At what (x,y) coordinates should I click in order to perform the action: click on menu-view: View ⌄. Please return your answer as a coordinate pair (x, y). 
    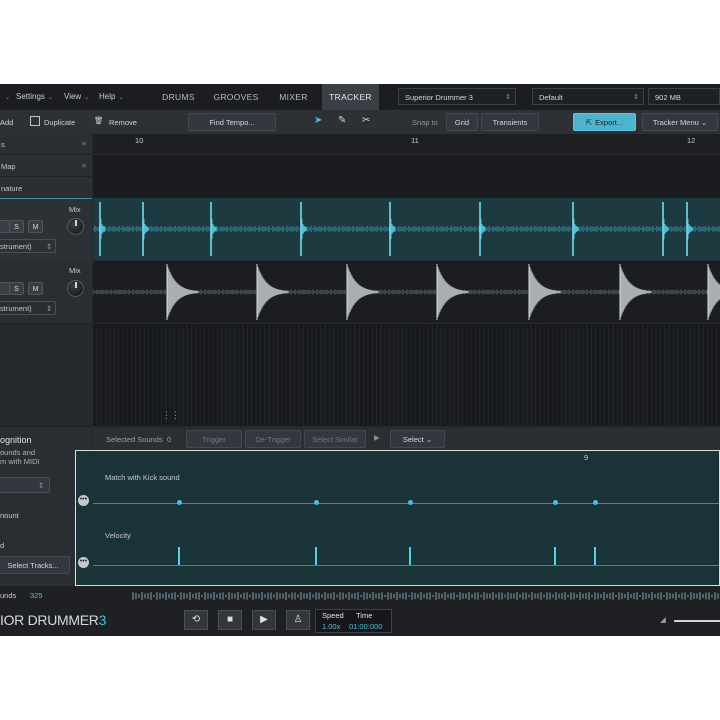
    Looking at the image, I should click on (76, 96).